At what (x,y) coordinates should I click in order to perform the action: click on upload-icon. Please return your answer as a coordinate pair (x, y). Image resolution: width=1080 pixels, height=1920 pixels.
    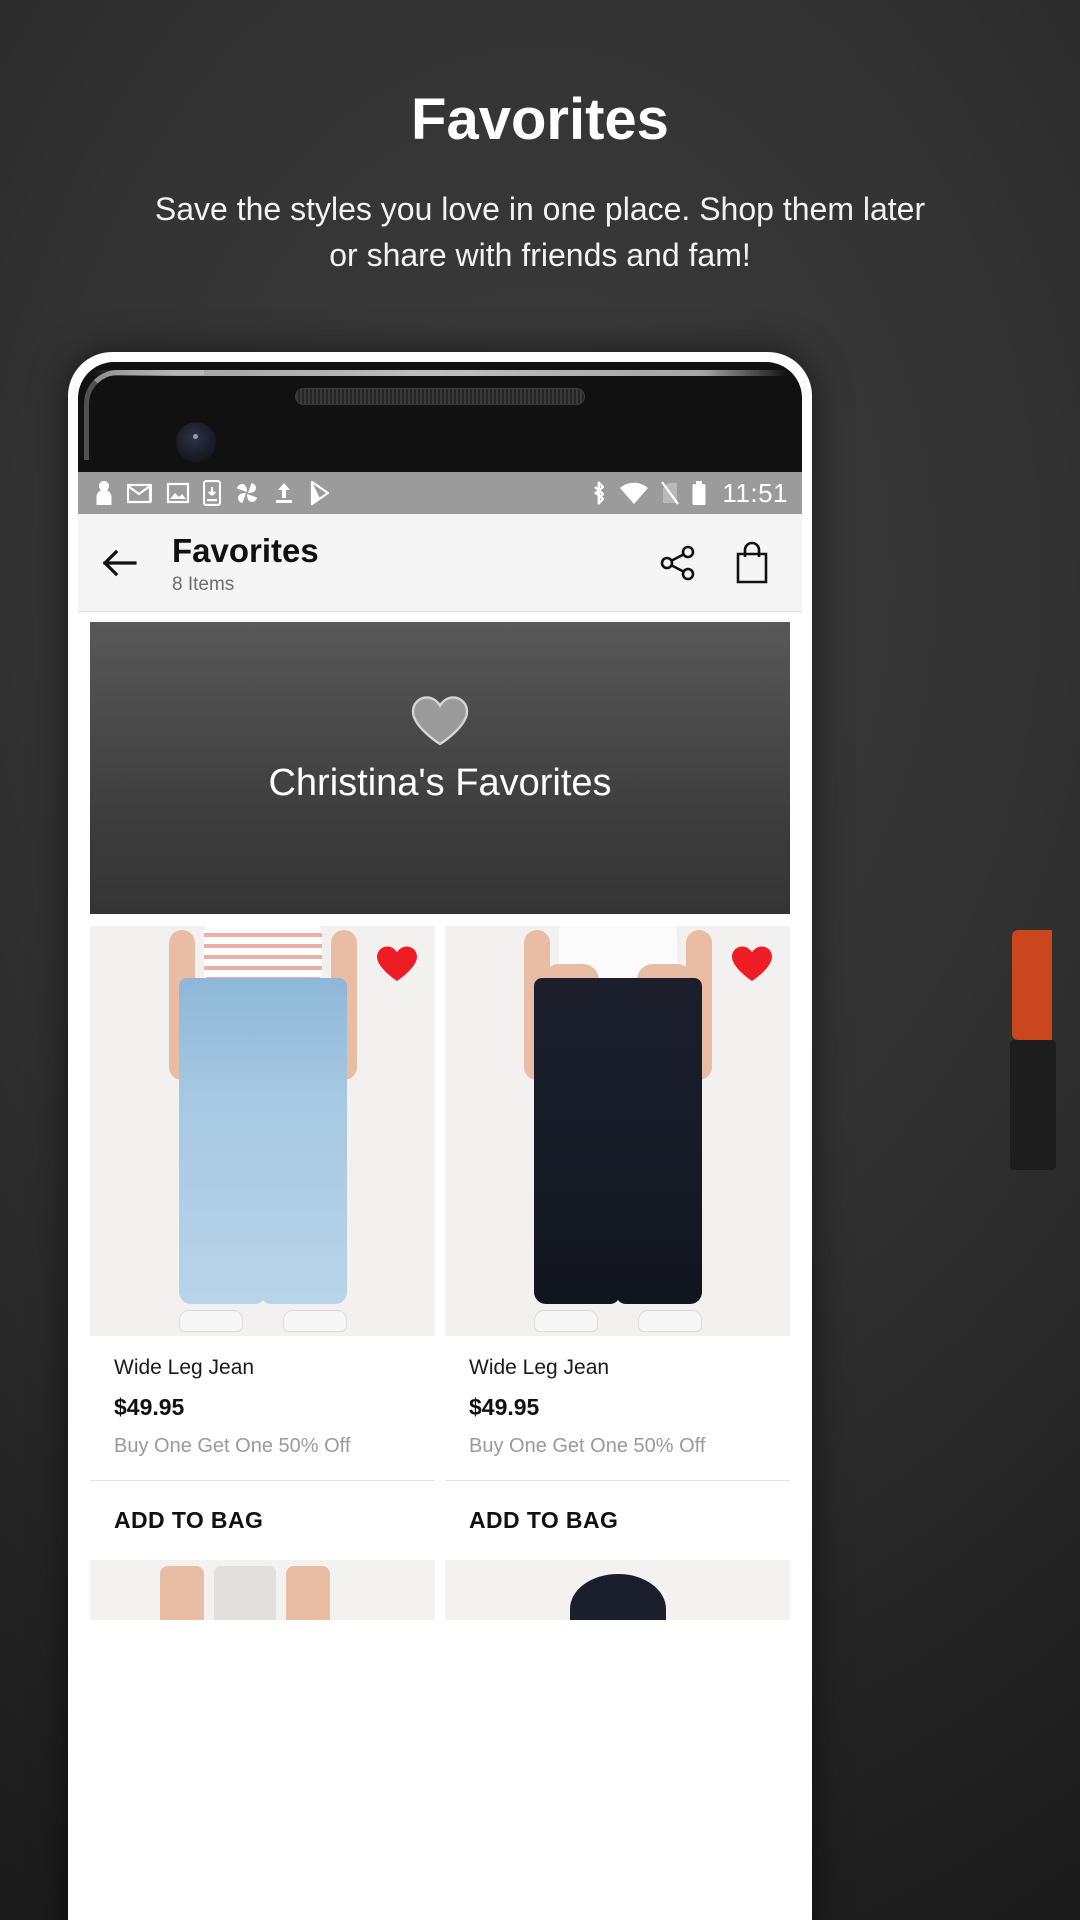
    Looking at the image, I should click on (284, 493).